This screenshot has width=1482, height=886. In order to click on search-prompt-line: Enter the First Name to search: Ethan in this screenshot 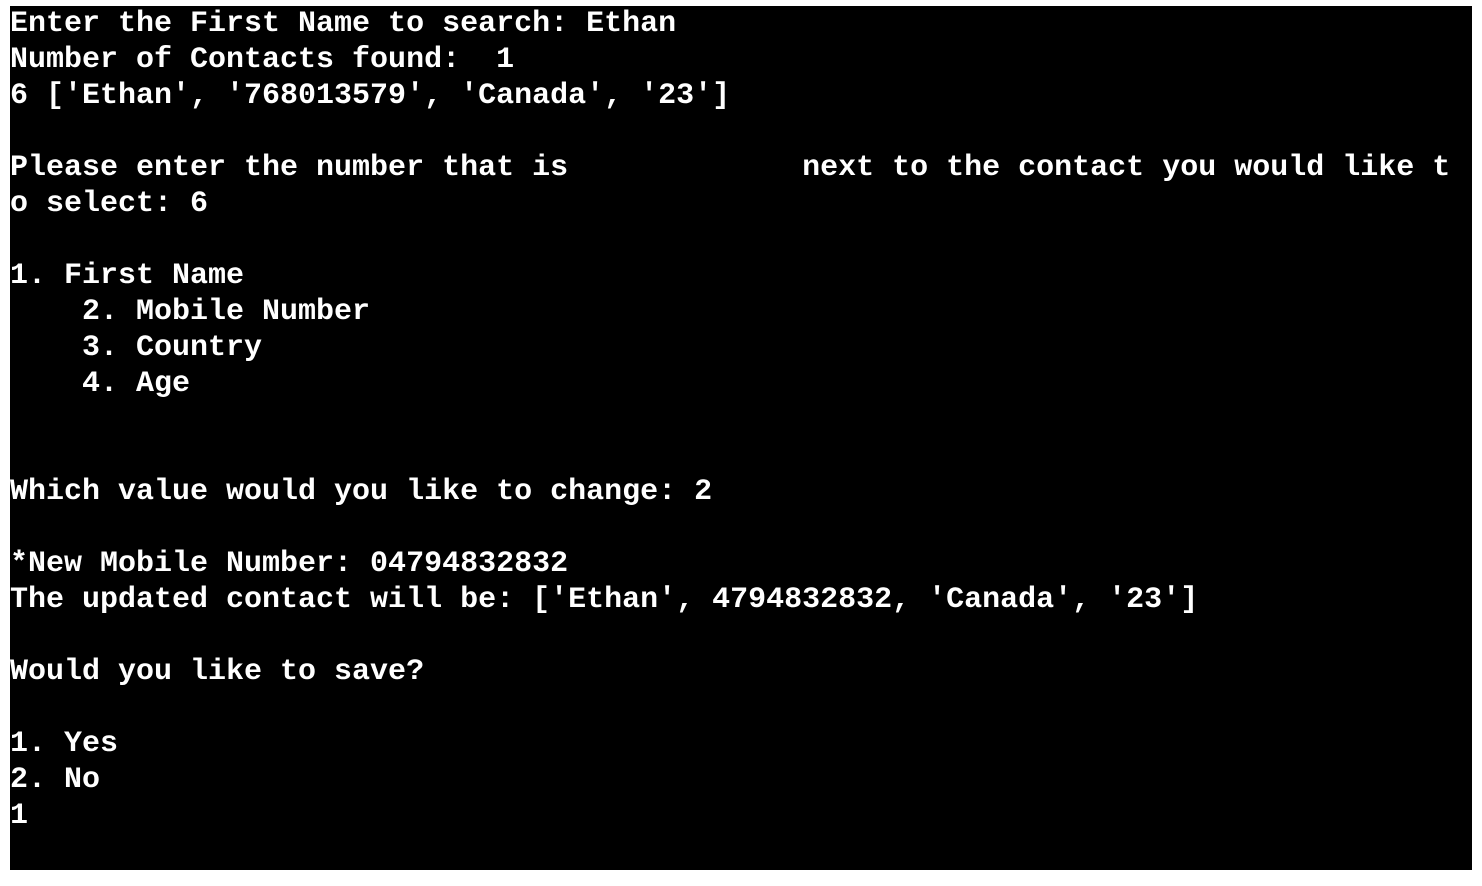, I will do `click(343, 24)`.